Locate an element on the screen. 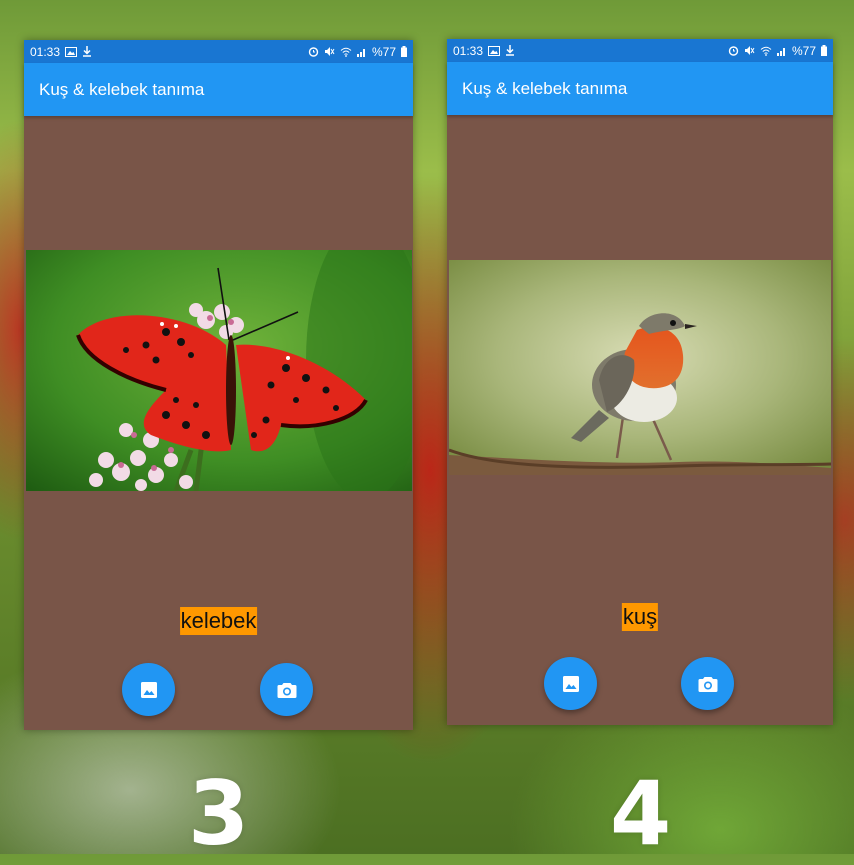  prediction-label: kuş is located at coordinates (640, 617).